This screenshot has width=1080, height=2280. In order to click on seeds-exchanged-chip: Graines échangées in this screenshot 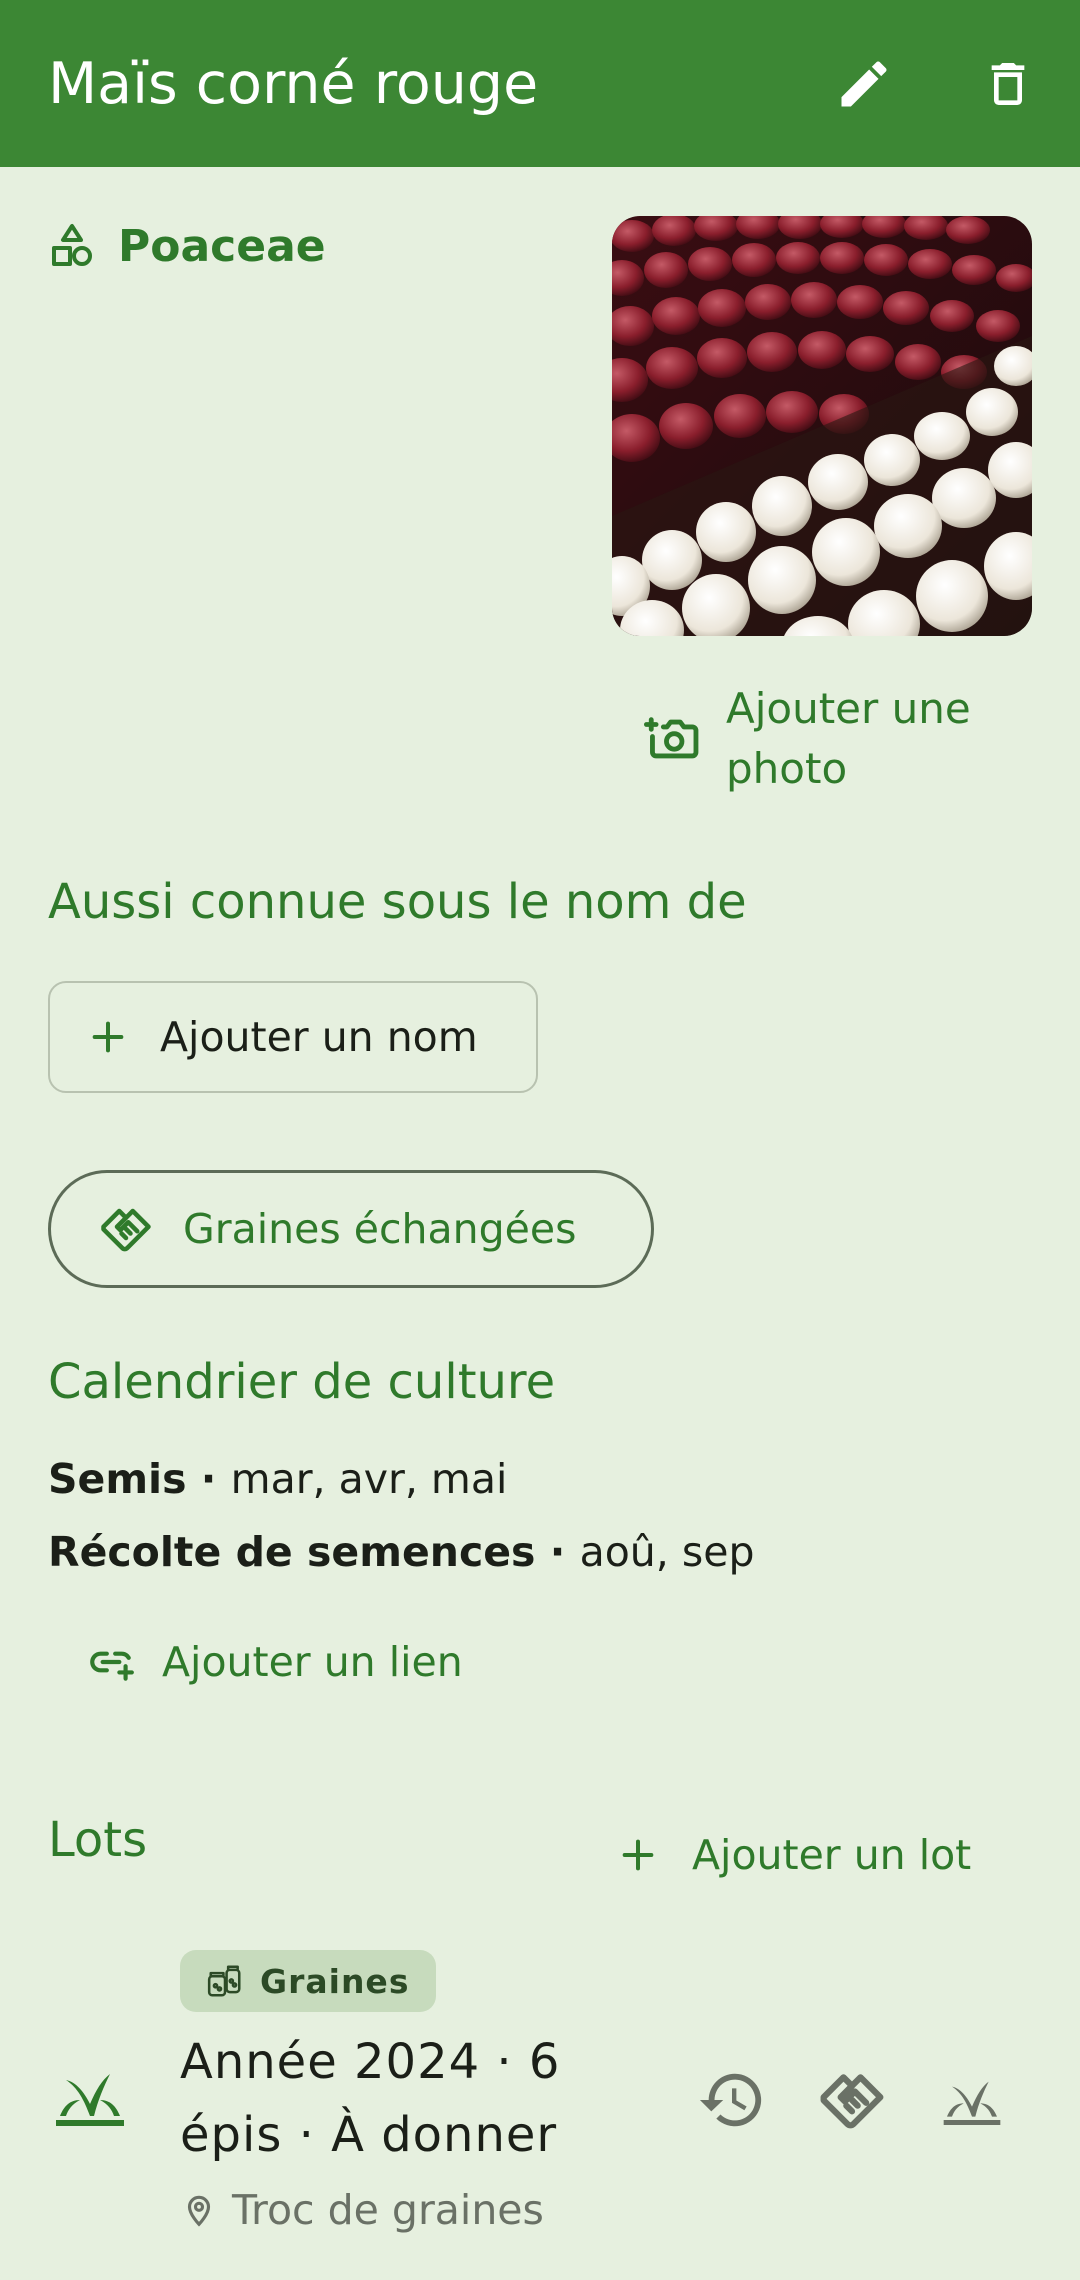, I will do `click(351, 1229)`.